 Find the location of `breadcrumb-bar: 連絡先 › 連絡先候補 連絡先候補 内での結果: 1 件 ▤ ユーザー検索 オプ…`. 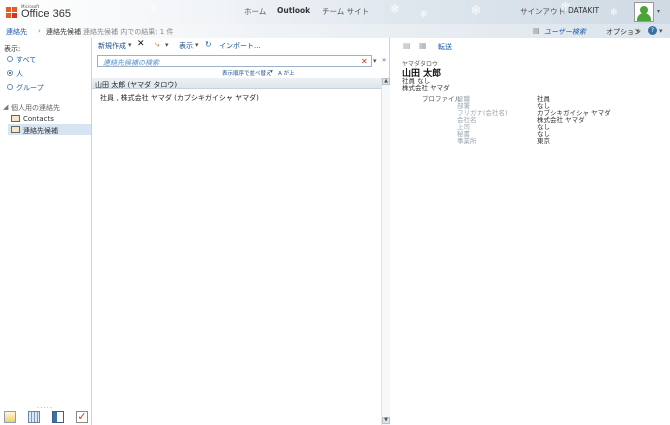

breadcrumb-bar: 連絡先 › 連絡先候補 連絡先候補 内での結果: 1 件 ▤ ユーザー検索 オプ… is located at coordinates (335, 31).